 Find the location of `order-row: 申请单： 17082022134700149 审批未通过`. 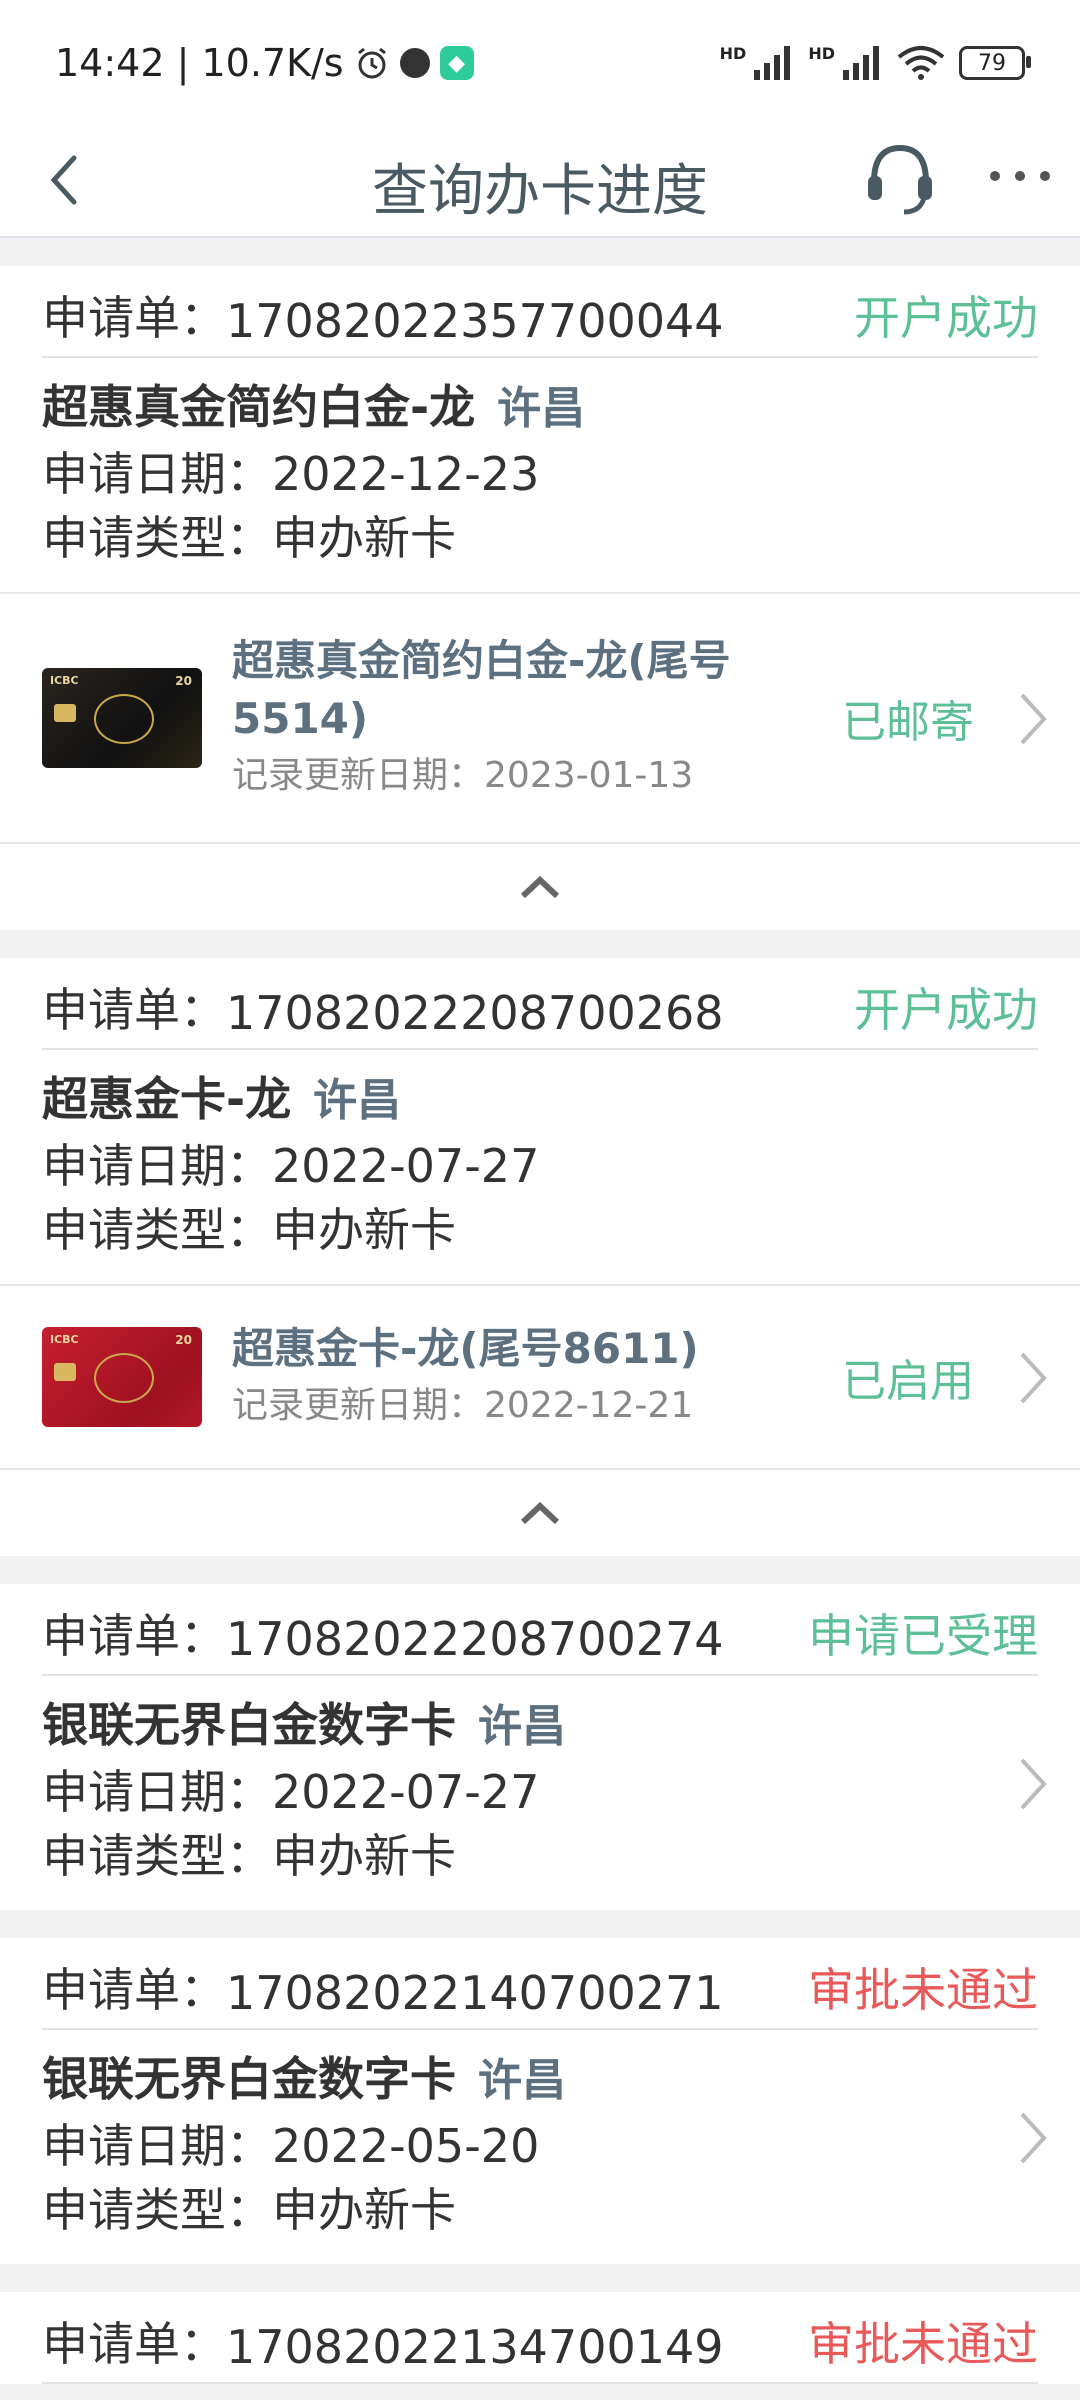

order-row: 申请单： 17082022134700149 审批未通过 is located at coordinates (540, 2338).